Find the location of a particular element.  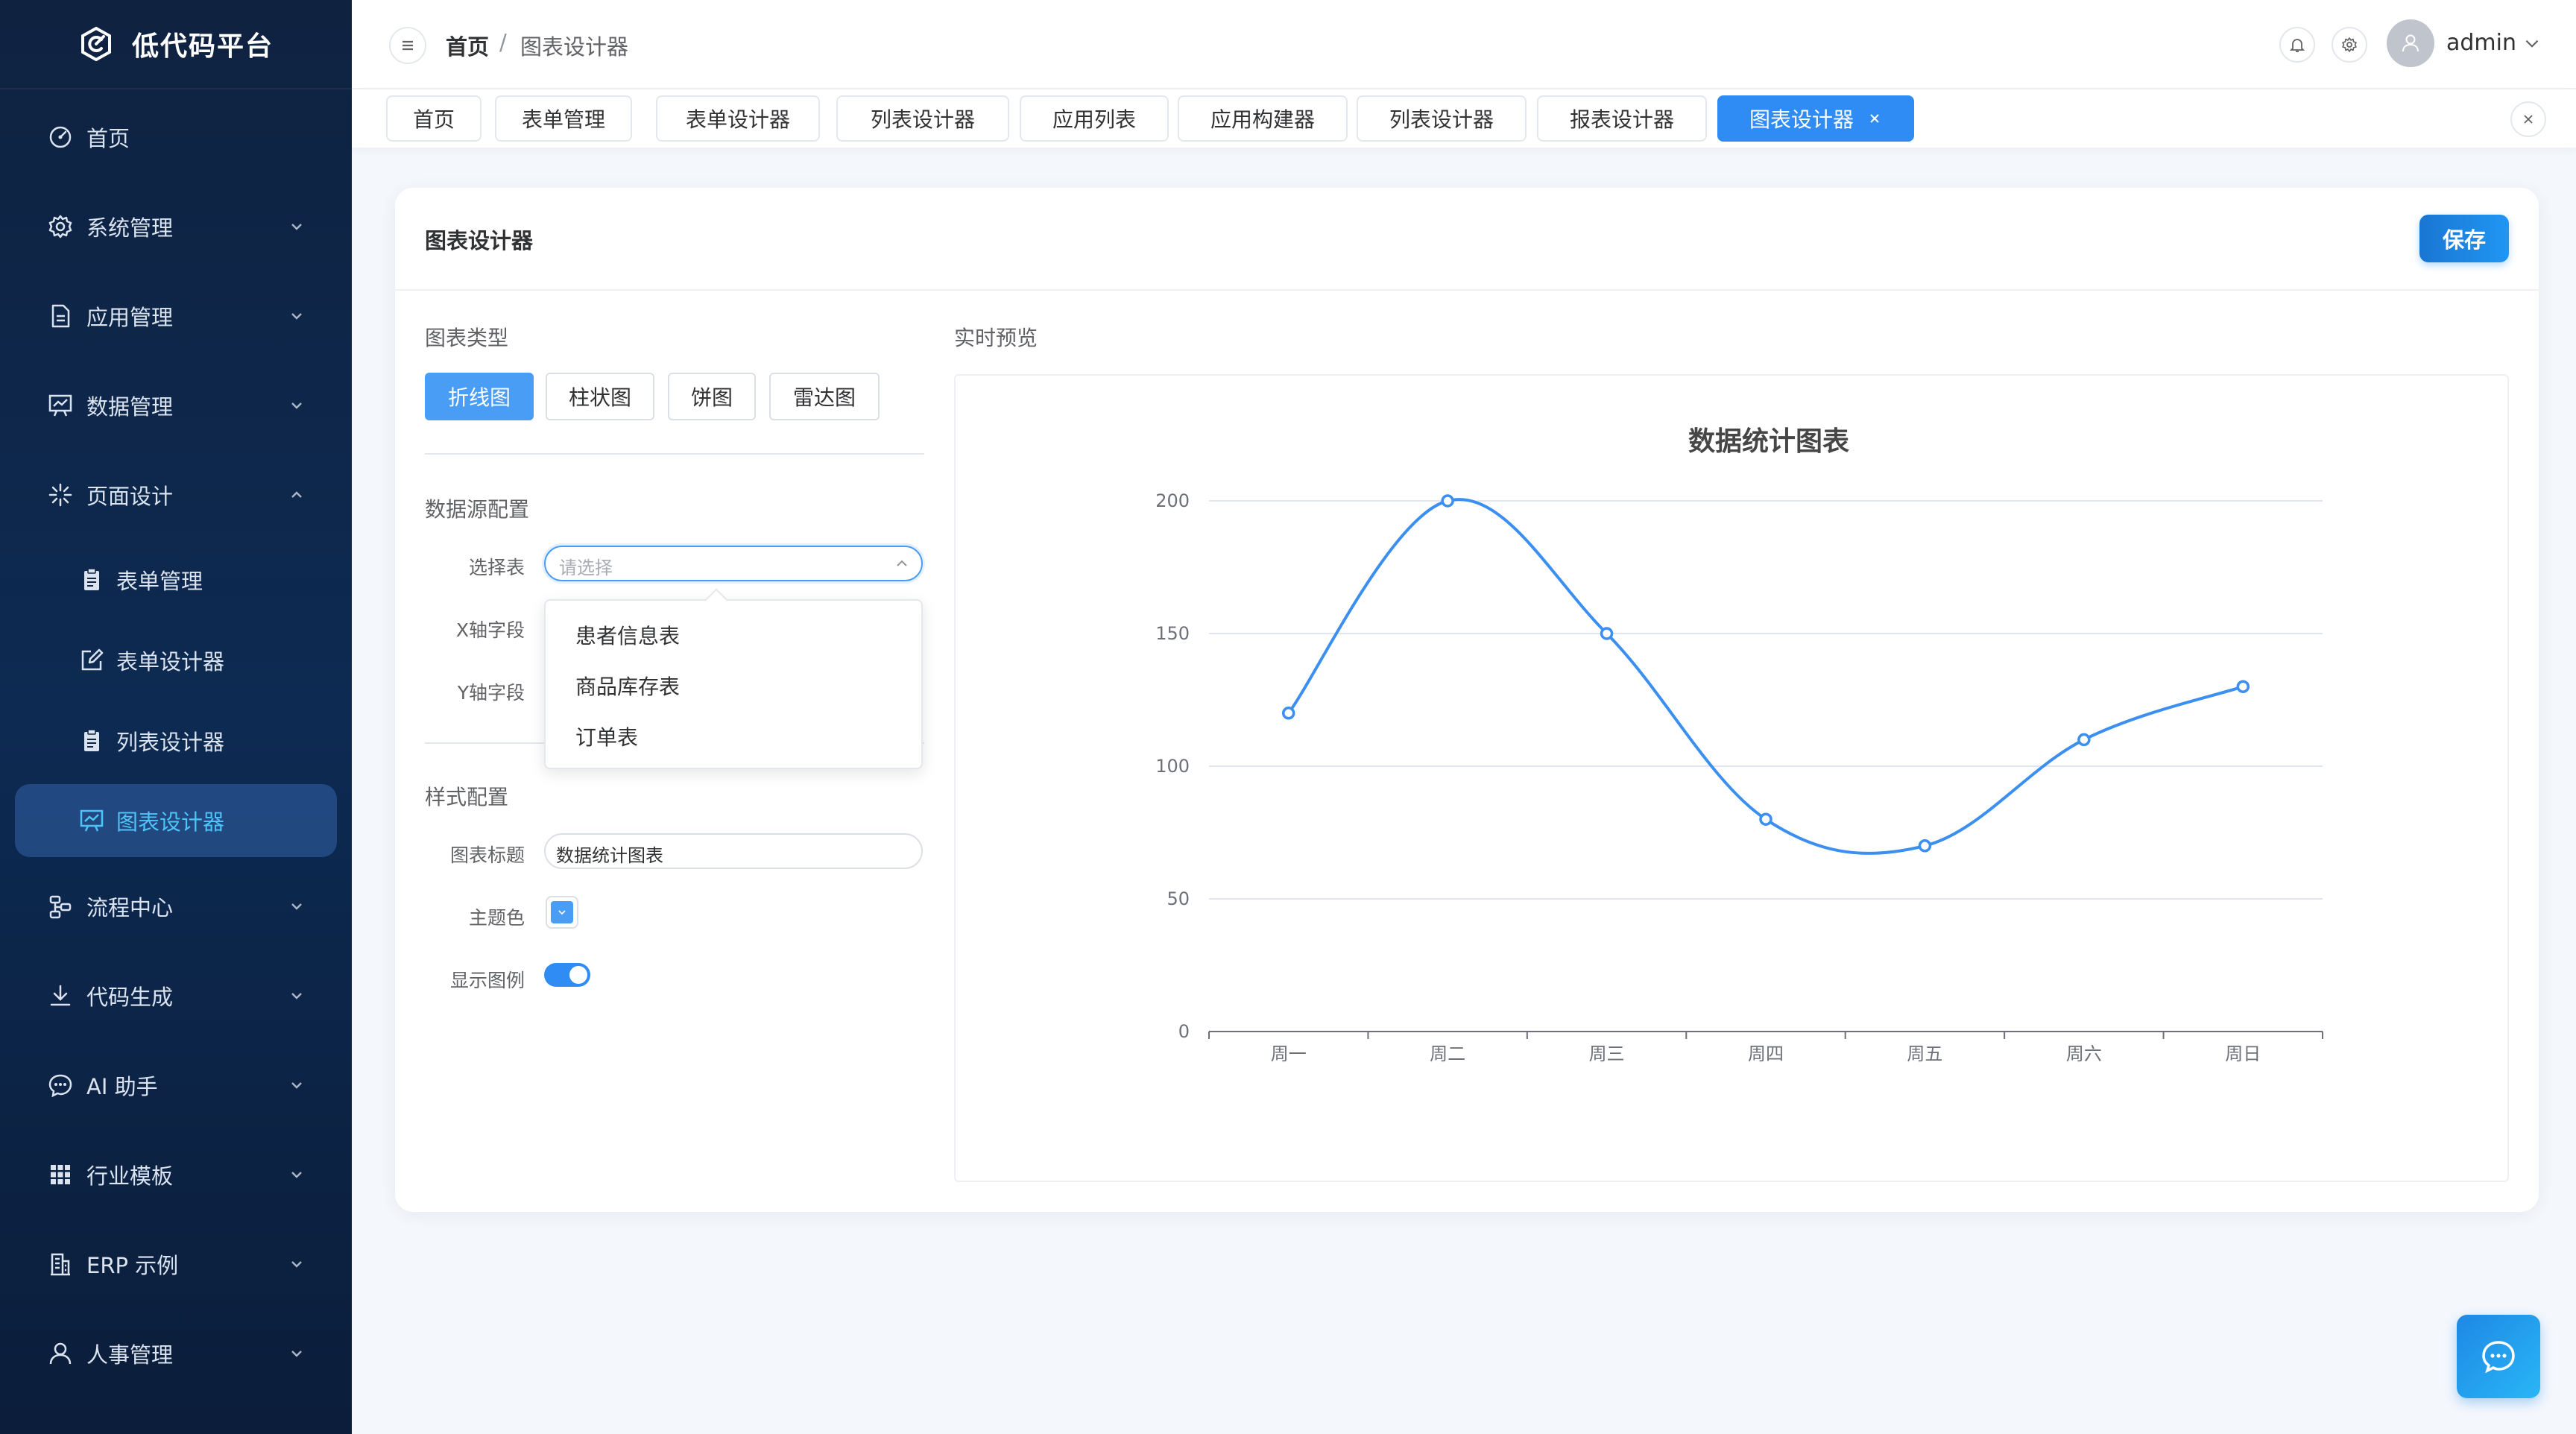

sidebar-item-label: 页面设计 is located at coordinates (130, 496).